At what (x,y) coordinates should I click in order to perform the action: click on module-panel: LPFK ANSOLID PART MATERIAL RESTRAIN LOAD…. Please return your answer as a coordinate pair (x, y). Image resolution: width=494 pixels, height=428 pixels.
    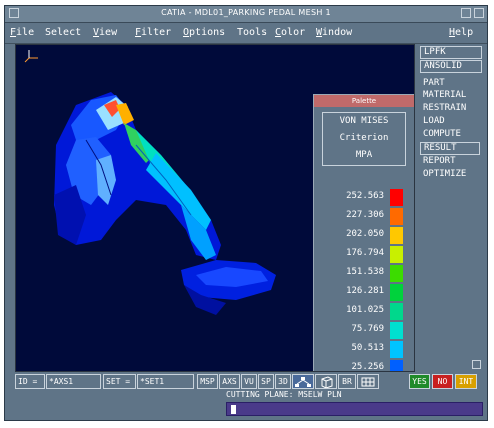
    Looking at the image, I should click on (451, 208).